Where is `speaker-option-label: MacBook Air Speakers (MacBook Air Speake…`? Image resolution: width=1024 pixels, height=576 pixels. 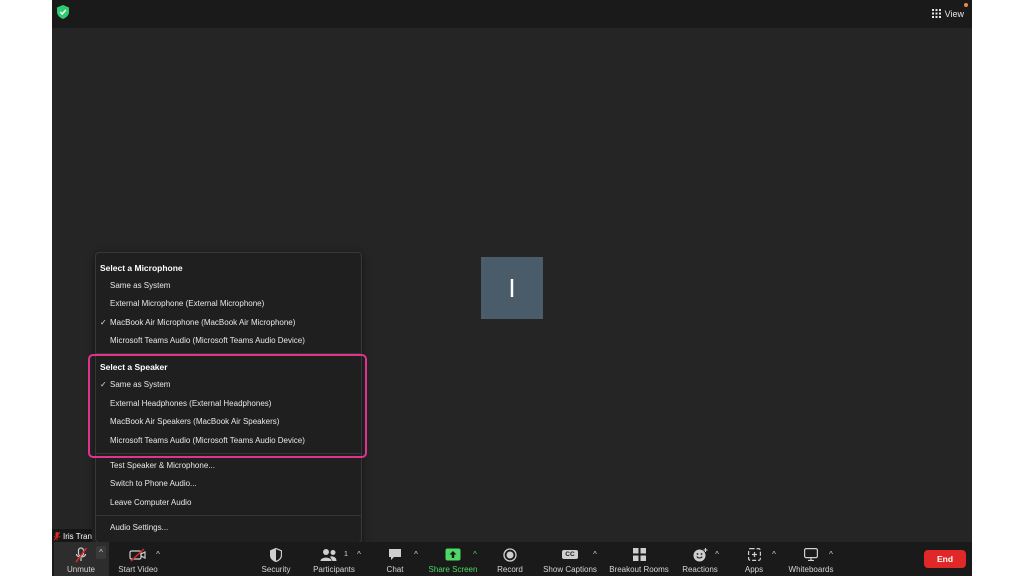 speaker-option-label: MacBook Air Speakers (MacBook Air Speake… is located at coordinates (195, 421).